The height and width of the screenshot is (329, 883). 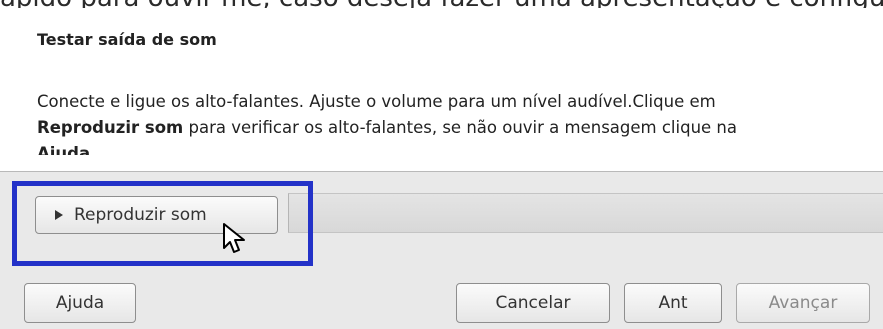 What do you see at coordinates (110, 127) in the screenshot?
I see `instructions-bold-play: Reproduzir som` at bounding box center [110, 127].